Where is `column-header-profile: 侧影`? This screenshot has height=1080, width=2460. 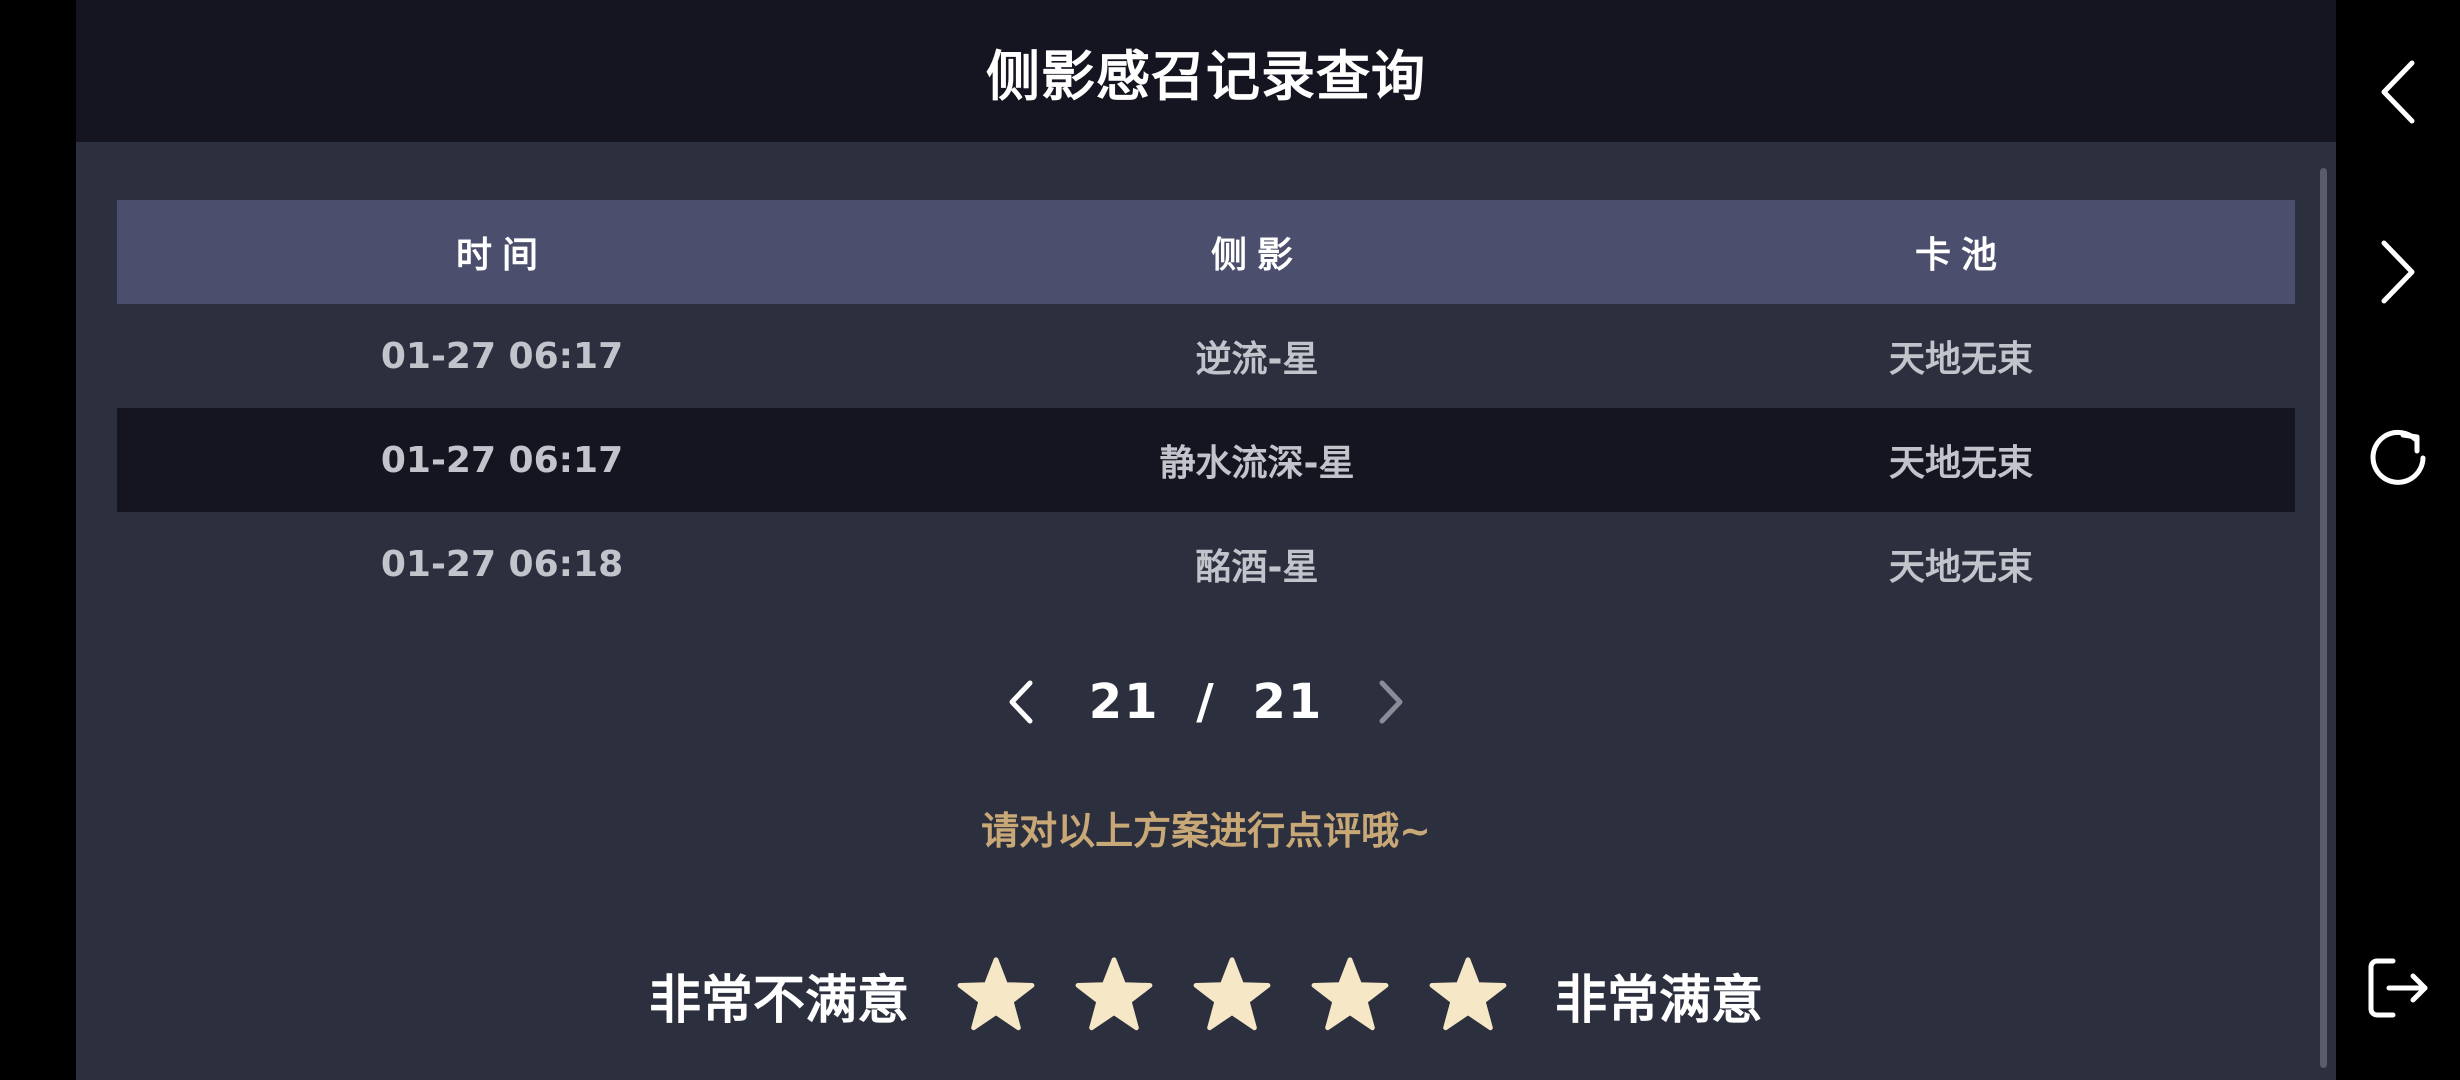 column-header-profile: 侧影 is located at coordinates (1256, 255).